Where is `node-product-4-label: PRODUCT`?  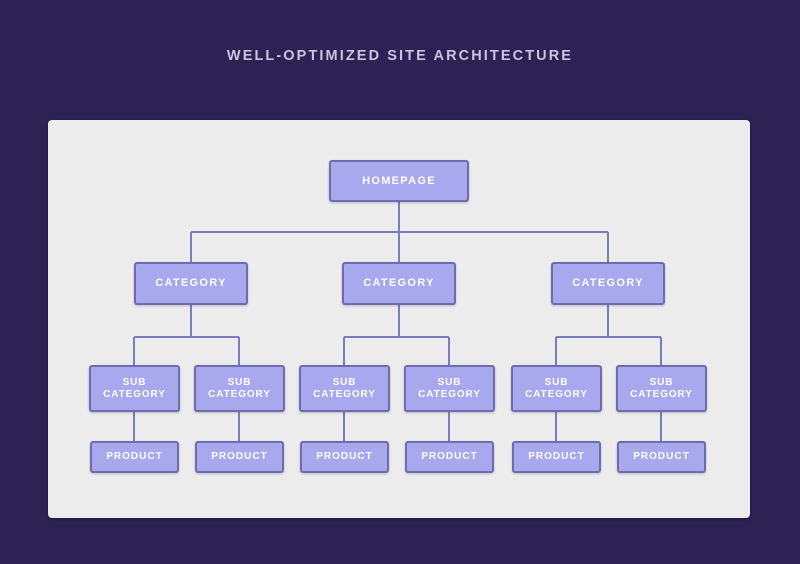
node-product-4-label: PRODUCT is located at coordinates (449, 457).